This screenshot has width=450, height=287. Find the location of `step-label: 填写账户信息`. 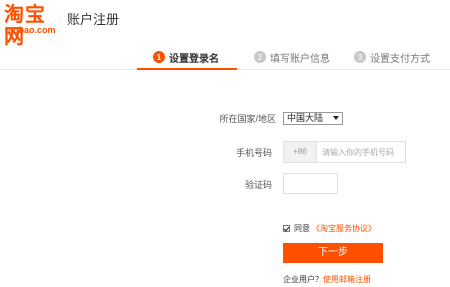

step-label: 填写账户信息 is located at coordinates (300, 59).